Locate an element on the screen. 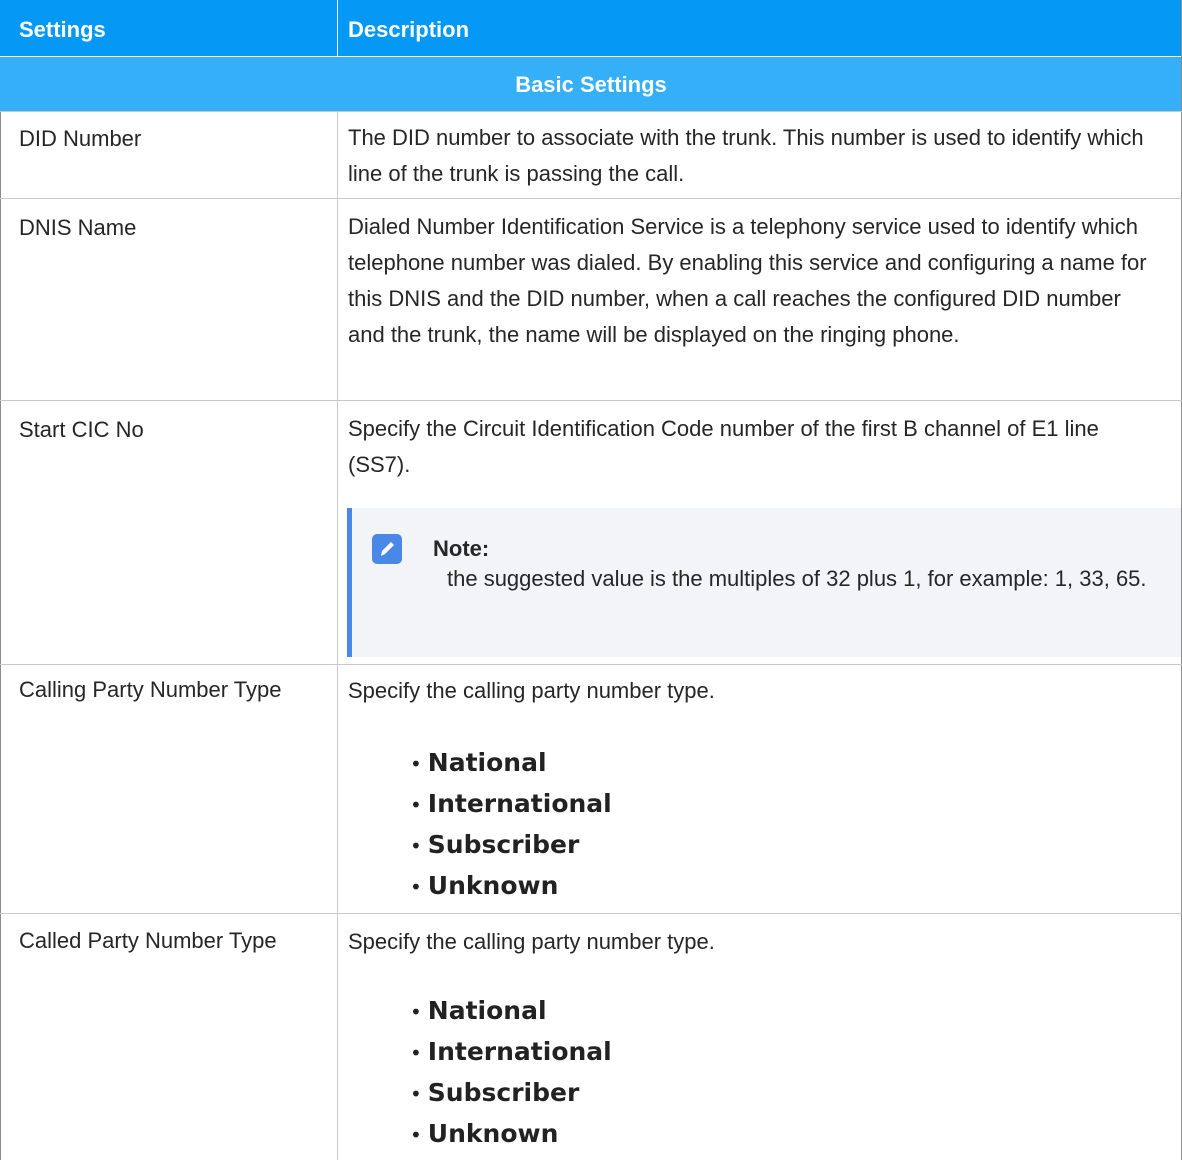  pencil-note-icon is located at coordinates (387, 549).